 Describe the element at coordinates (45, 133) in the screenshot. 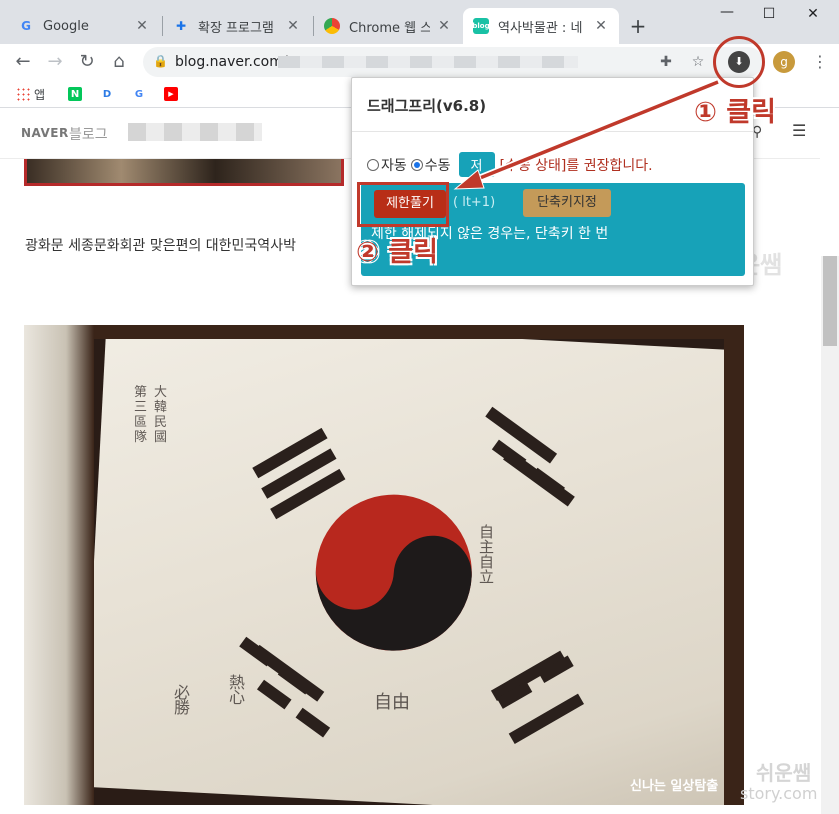

I see `naver-logo: NAVER` at that location.